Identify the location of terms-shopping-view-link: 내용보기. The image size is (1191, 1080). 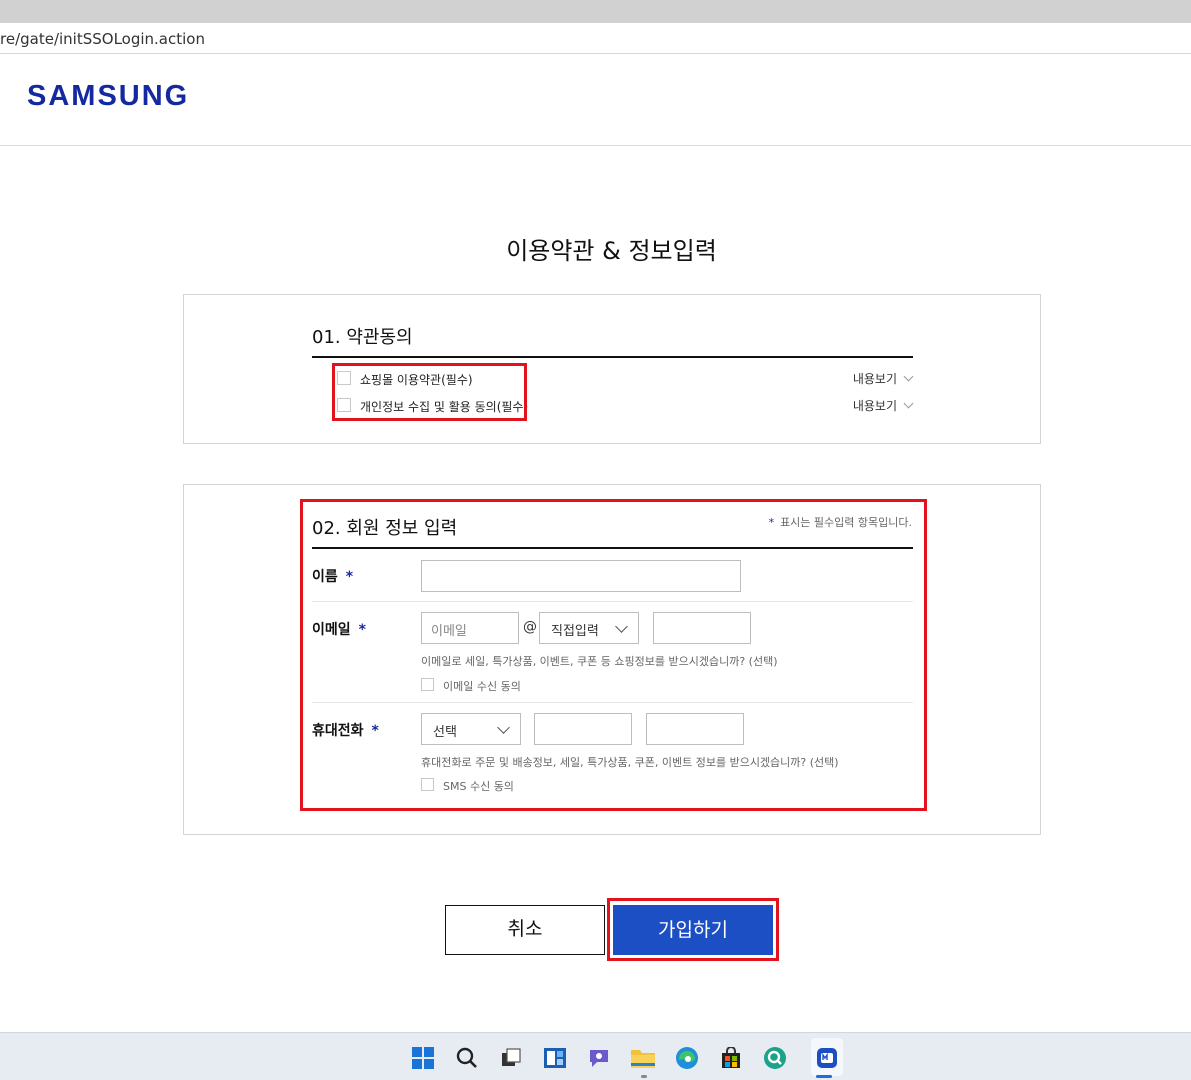
(883, 378).